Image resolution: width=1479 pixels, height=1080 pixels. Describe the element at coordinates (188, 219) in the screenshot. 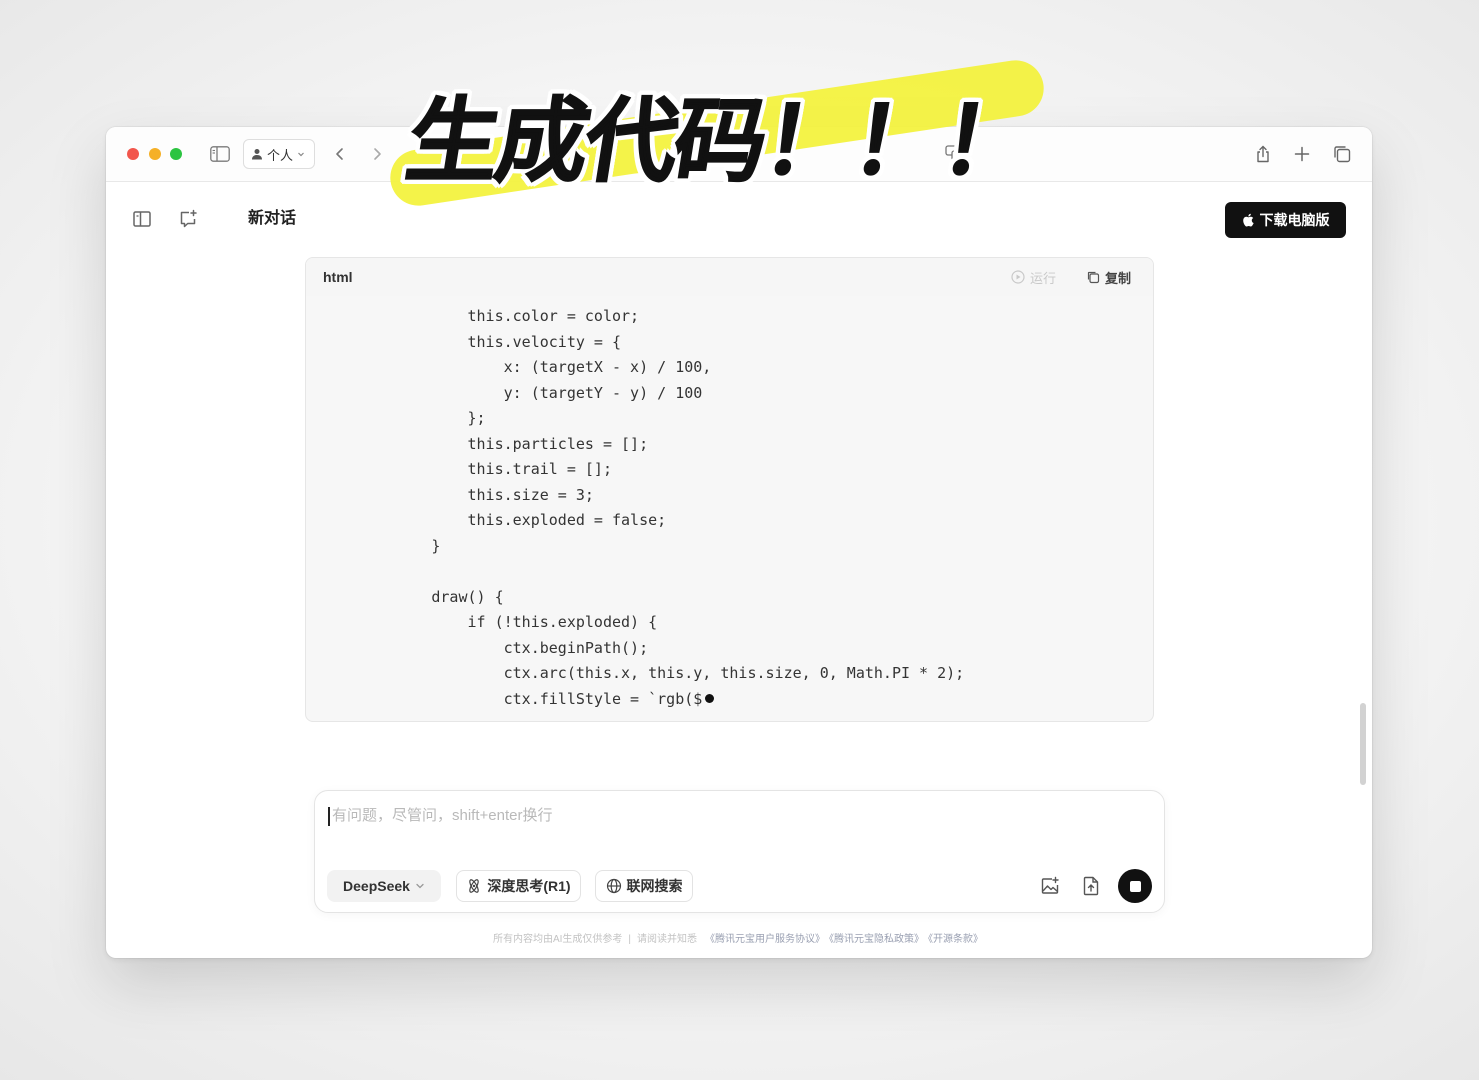

I see `new-chat-icon` at that location.